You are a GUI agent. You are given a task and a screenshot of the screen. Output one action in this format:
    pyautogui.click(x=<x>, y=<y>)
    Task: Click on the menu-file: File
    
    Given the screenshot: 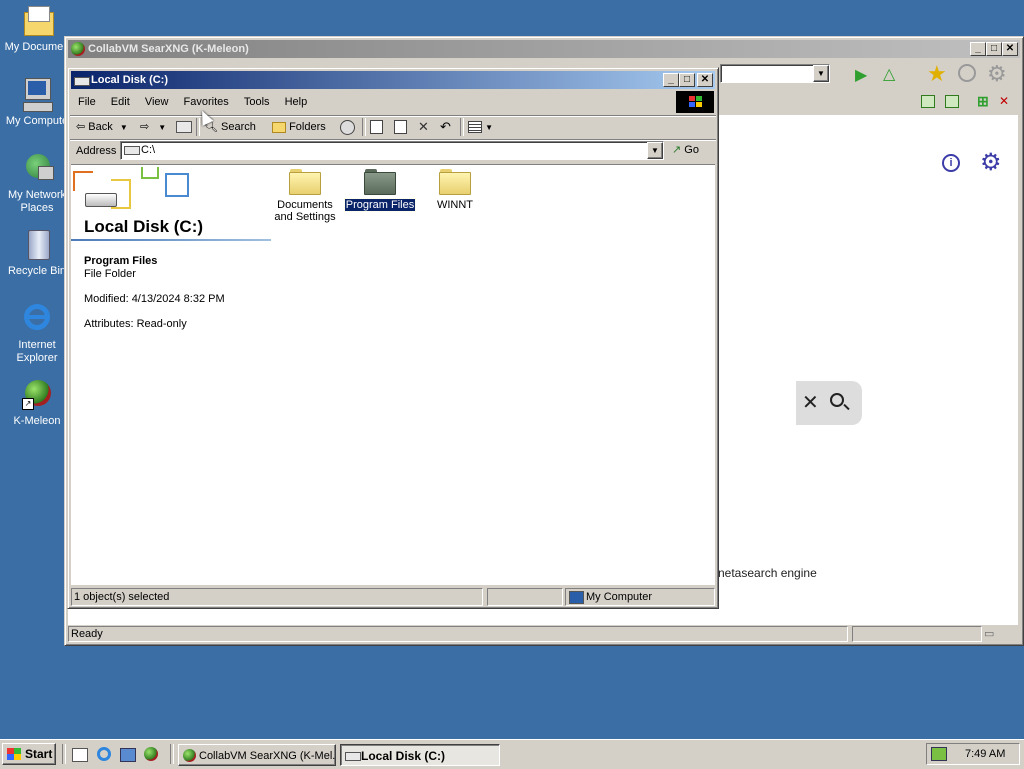 What is the action you would take?
    pyautogui.click(x=87, y=102)
    